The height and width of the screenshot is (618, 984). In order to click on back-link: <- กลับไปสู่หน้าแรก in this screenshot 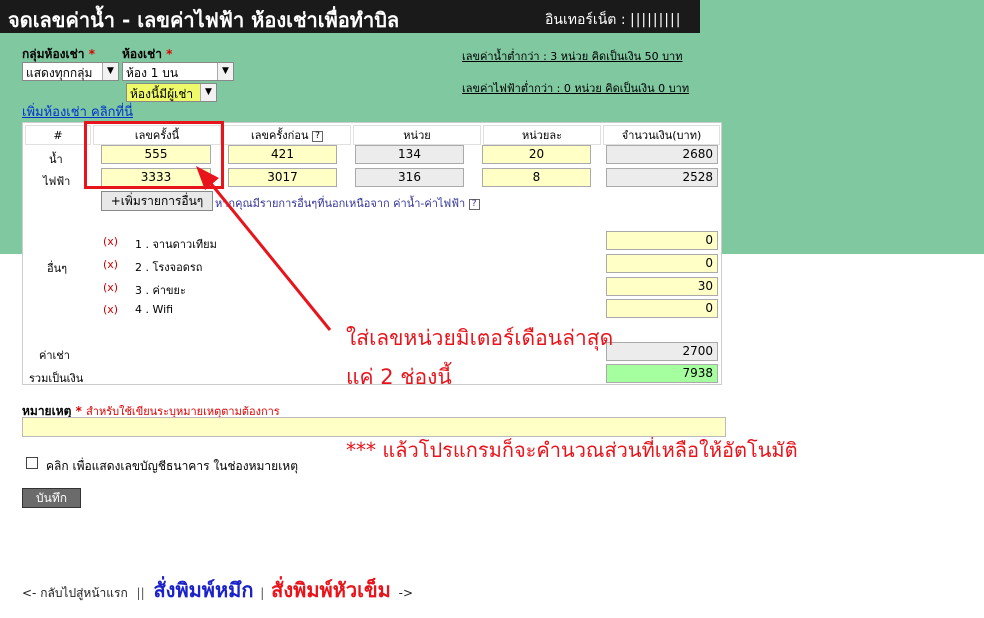, I will do `click(75, 593)`.